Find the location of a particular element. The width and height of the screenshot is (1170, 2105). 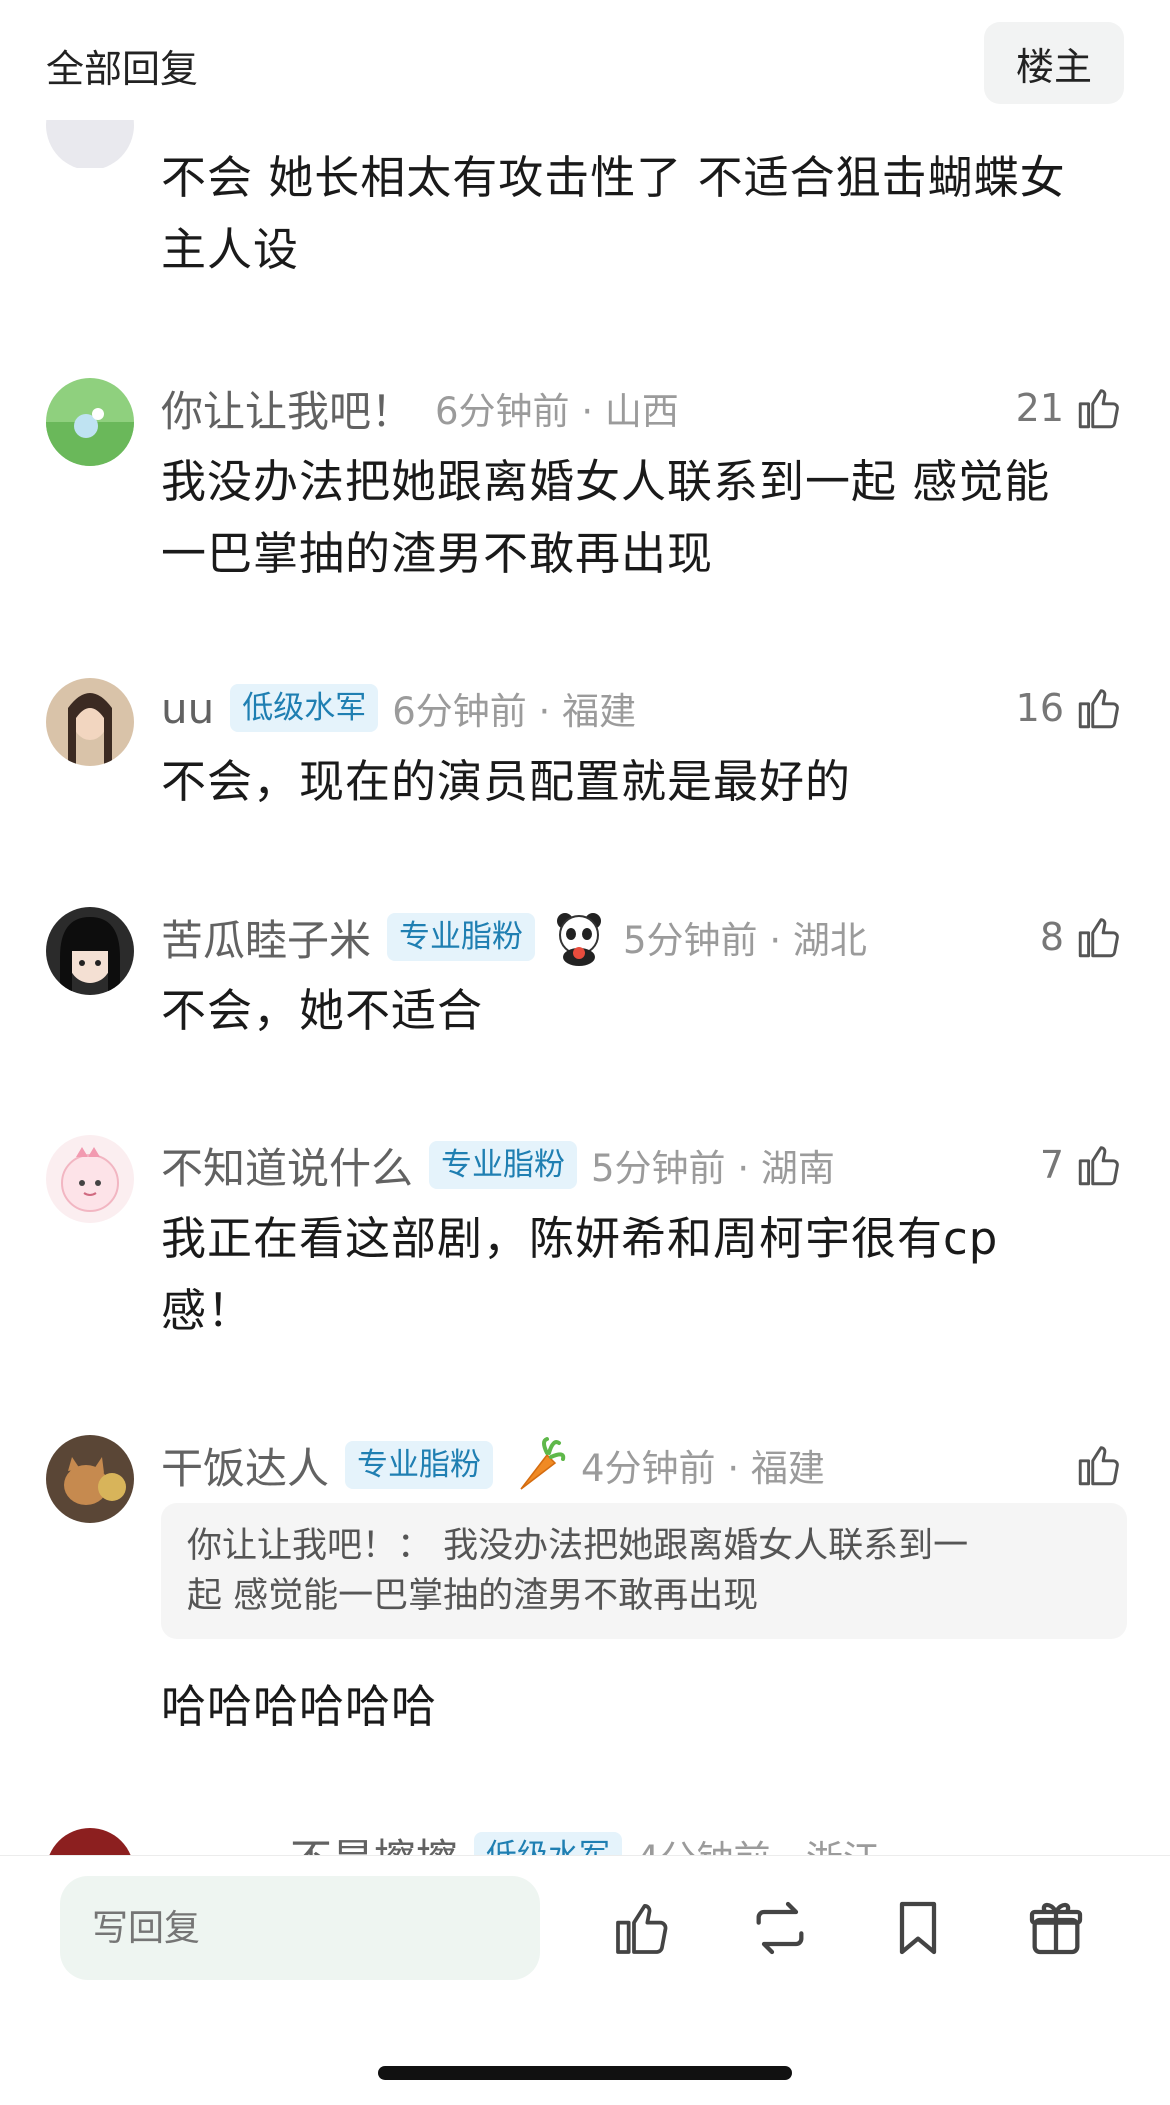

like-button is located at coordinates (1099, 1465).